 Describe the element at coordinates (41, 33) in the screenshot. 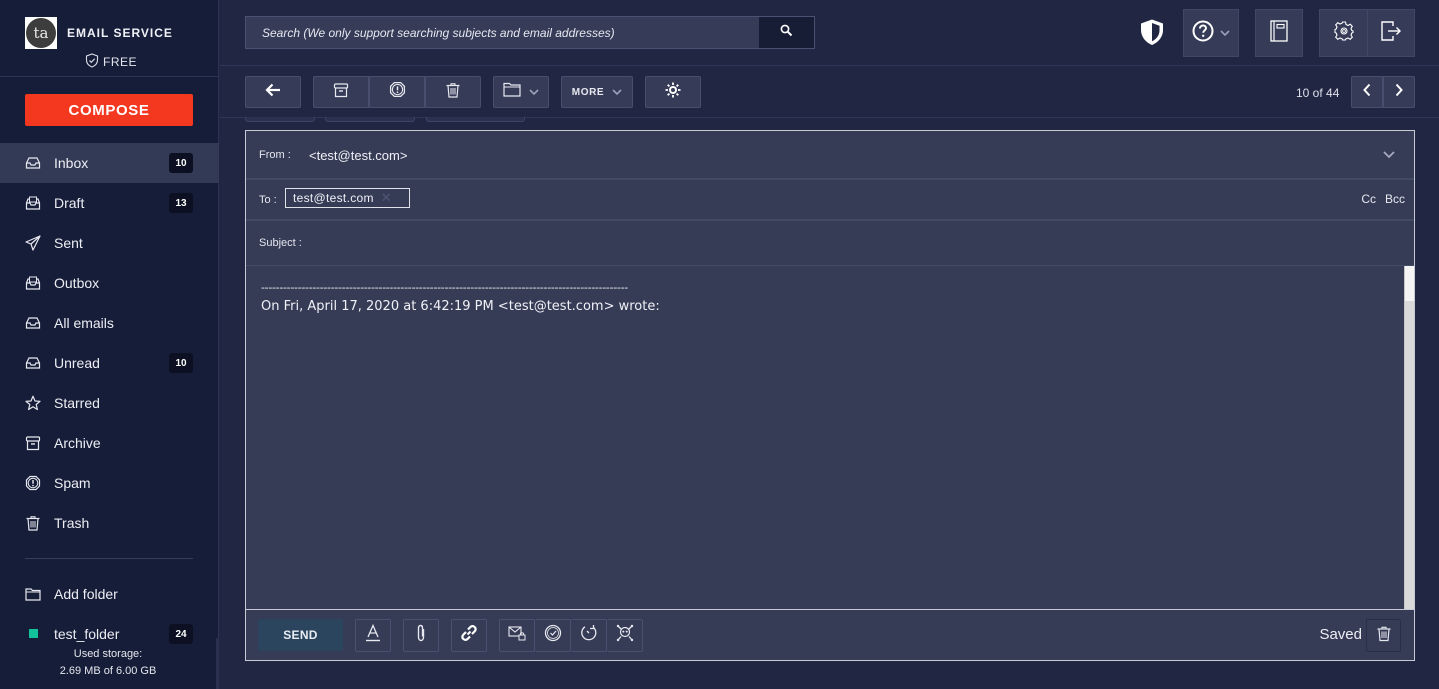

I see `logo: ta` at that location.